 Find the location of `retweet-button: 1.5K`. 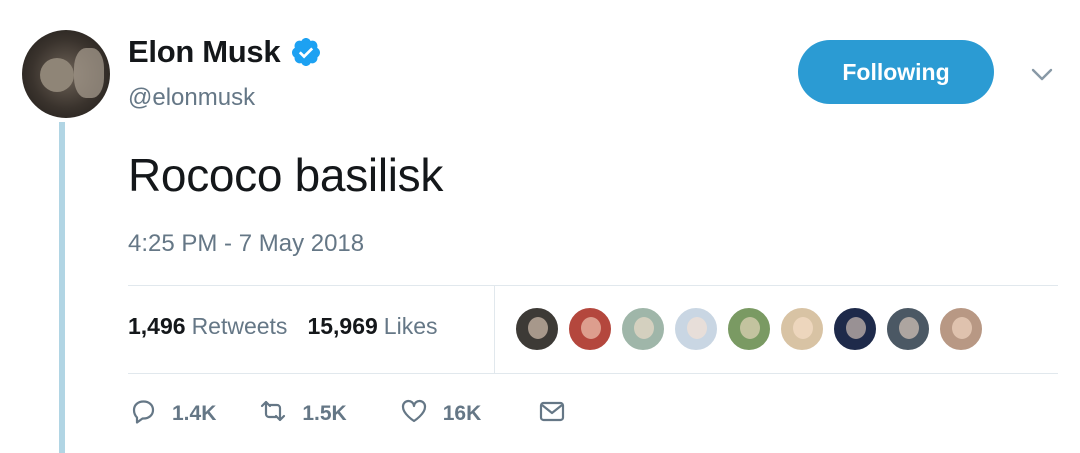

retweet-button: 1.5K is located at coordinates (302, 414).